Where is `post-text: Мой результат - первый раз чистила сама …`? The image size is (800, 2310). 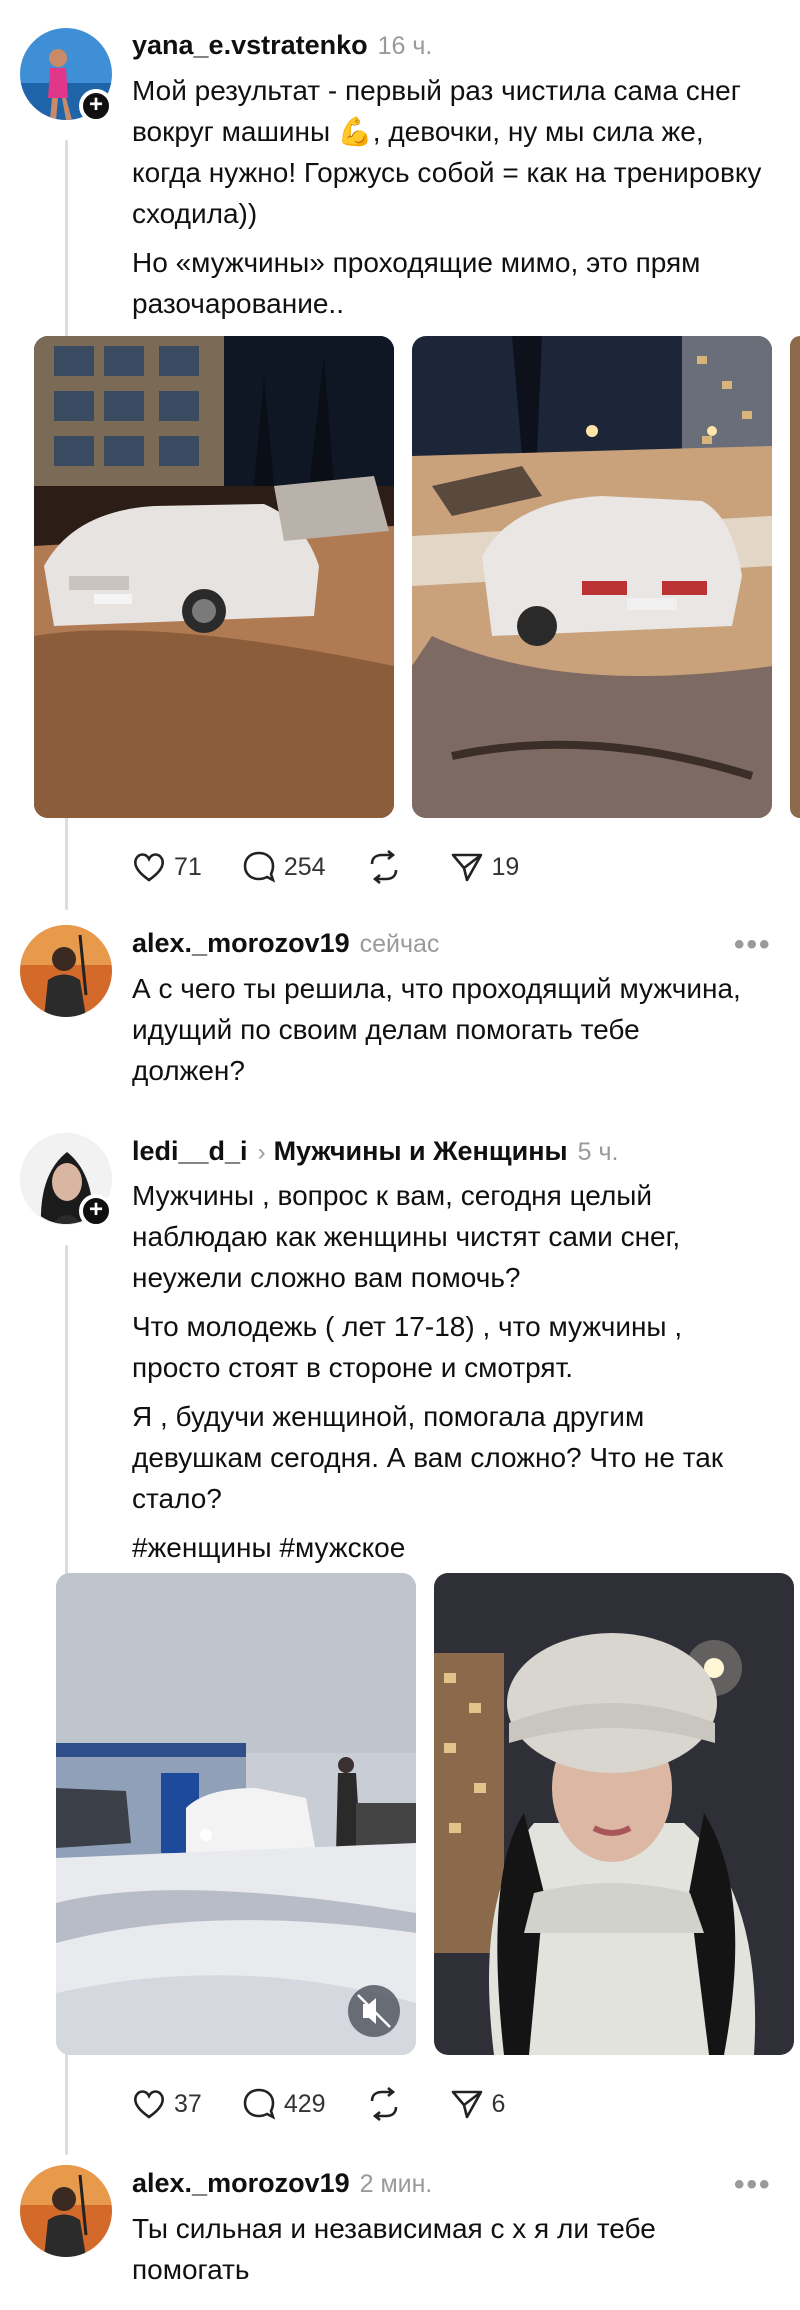
post-text: Мой результат - первый раз чистила сама … is located at coordinates (452, 201).